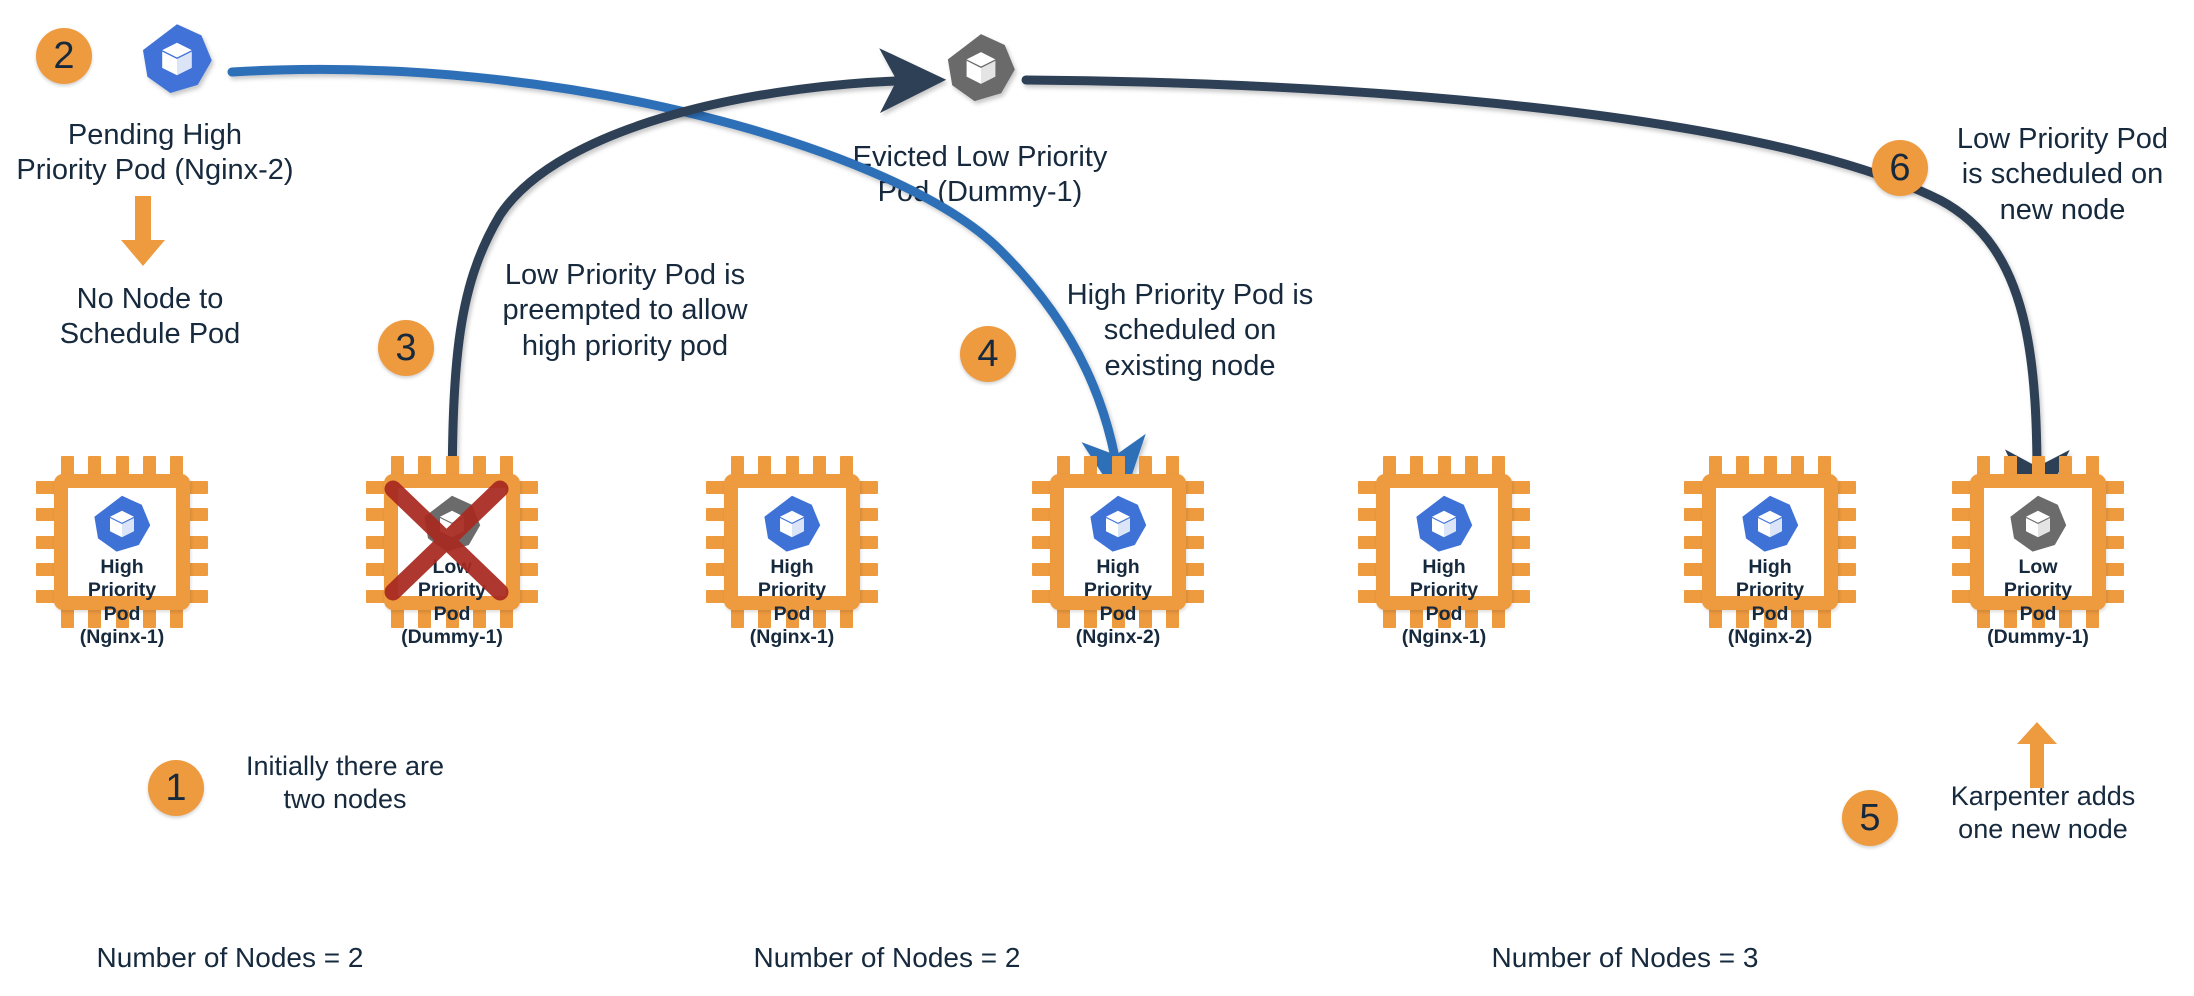 Image resolution: width=2194 pixels, height=996 pixels. I want to click on step-badge-3: 3, so click(406, 348).